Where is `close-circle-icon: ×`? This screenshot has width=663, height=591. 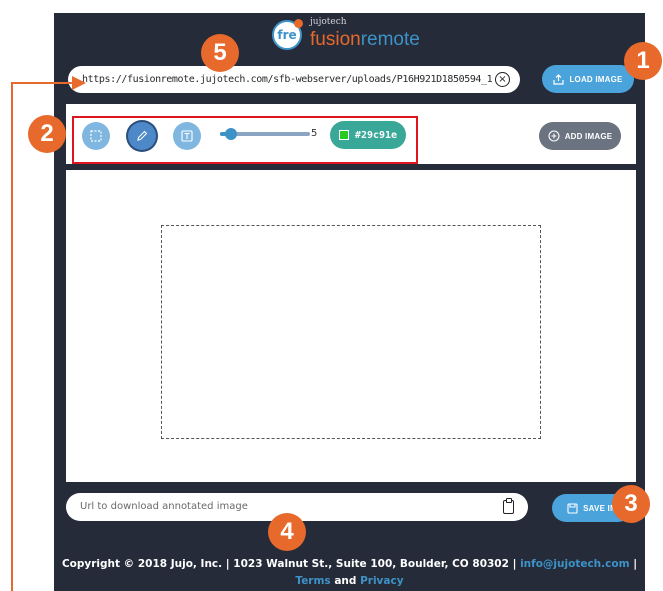
close-circle-icon: × is located at coordinates (502, 79).